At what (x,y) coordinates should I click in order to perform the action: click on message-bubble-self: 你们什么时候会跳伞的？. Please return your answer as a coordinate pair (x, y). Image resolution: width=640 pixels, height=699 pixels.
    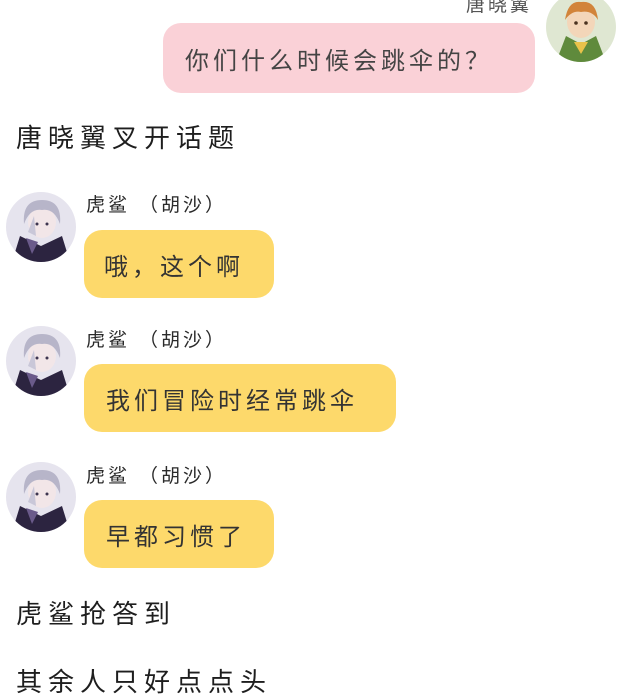
    Looking at the image, I should click on (349, 58).